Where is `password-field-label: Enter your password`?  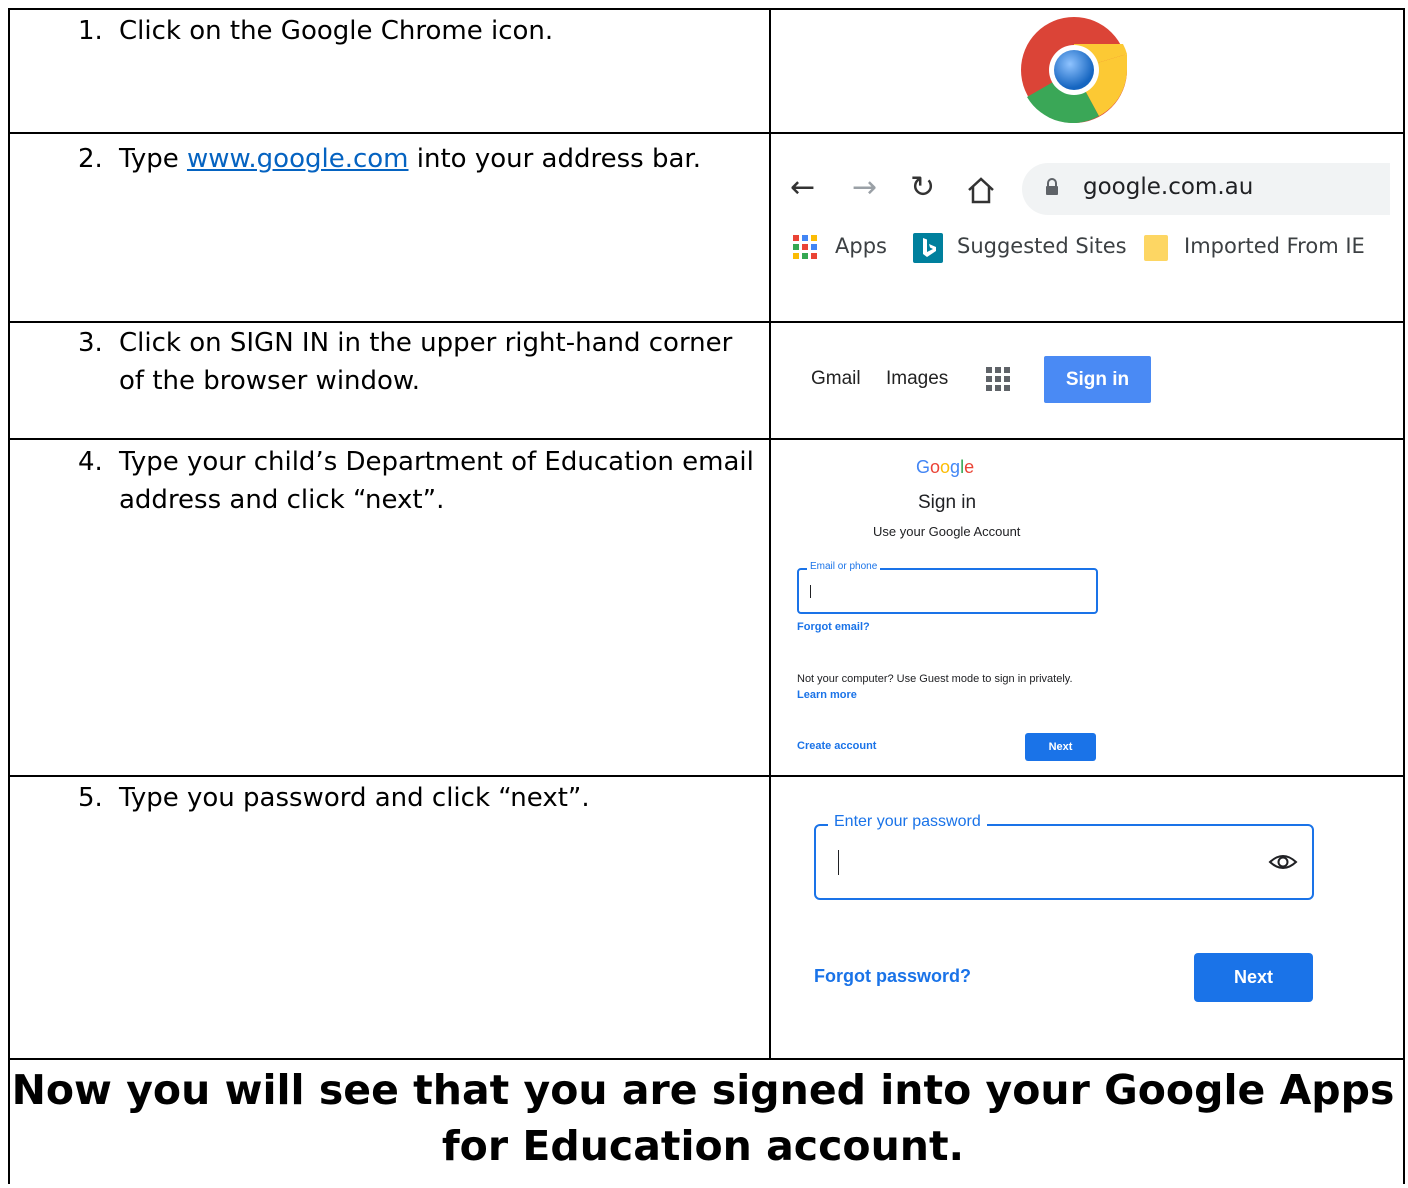 password-field-label: Enter your password is located at coordinates (907, 822).